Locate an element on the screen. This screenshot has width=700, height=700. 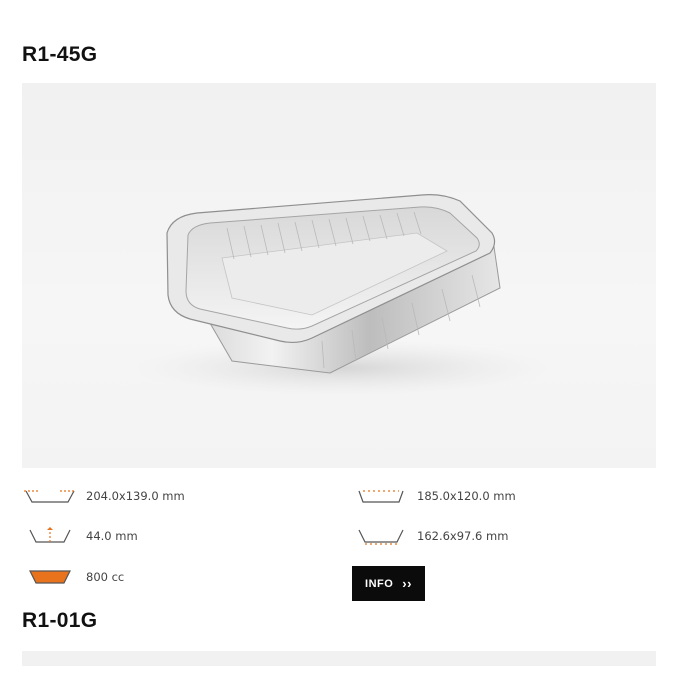
spec-top-dimensions: 204.0x139.0 mm is located at coordinates (103, 496).